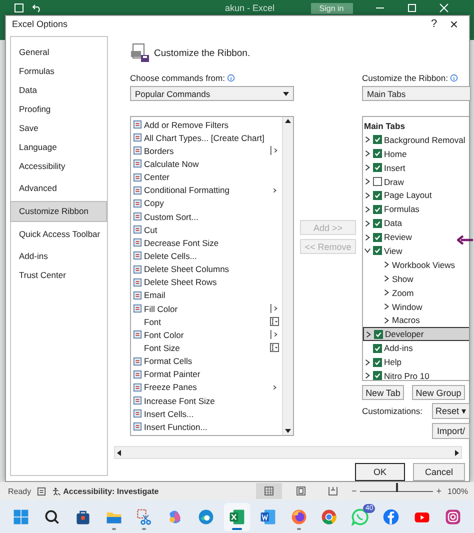 The height and width of the screenshot is (533, 474). What do you see at coordinates (393, 251) in the screenshot?
I see `tree-item: View` at bounding box center [393, 251].